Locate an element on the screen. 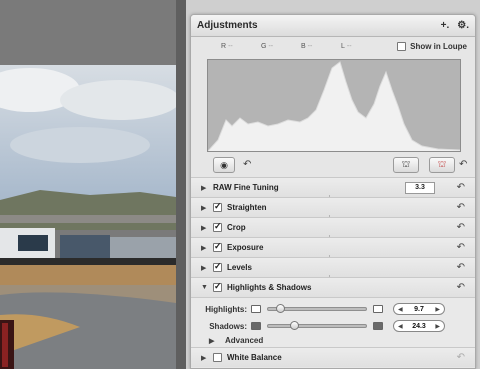  levels-icon: ⛫ is located at coordinates (406, 164).